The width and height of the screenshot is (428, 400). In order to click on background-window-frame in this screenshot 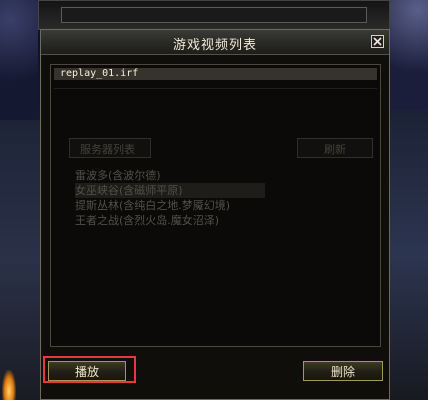, I will do `click(214, 15)`.